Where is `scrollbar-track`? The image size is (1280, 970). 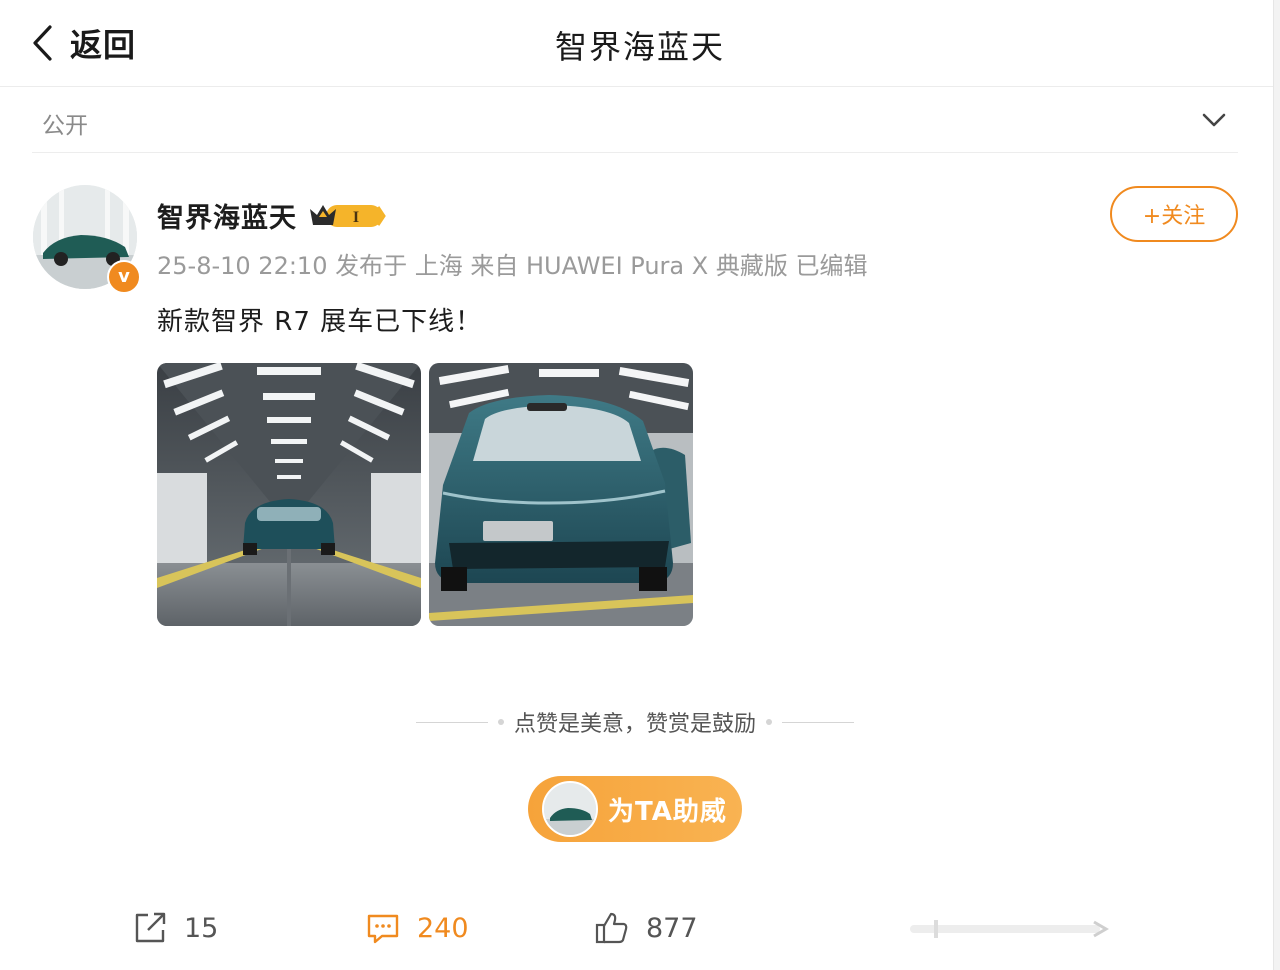
scrollbar-track is located at coordinates (1276, 485).